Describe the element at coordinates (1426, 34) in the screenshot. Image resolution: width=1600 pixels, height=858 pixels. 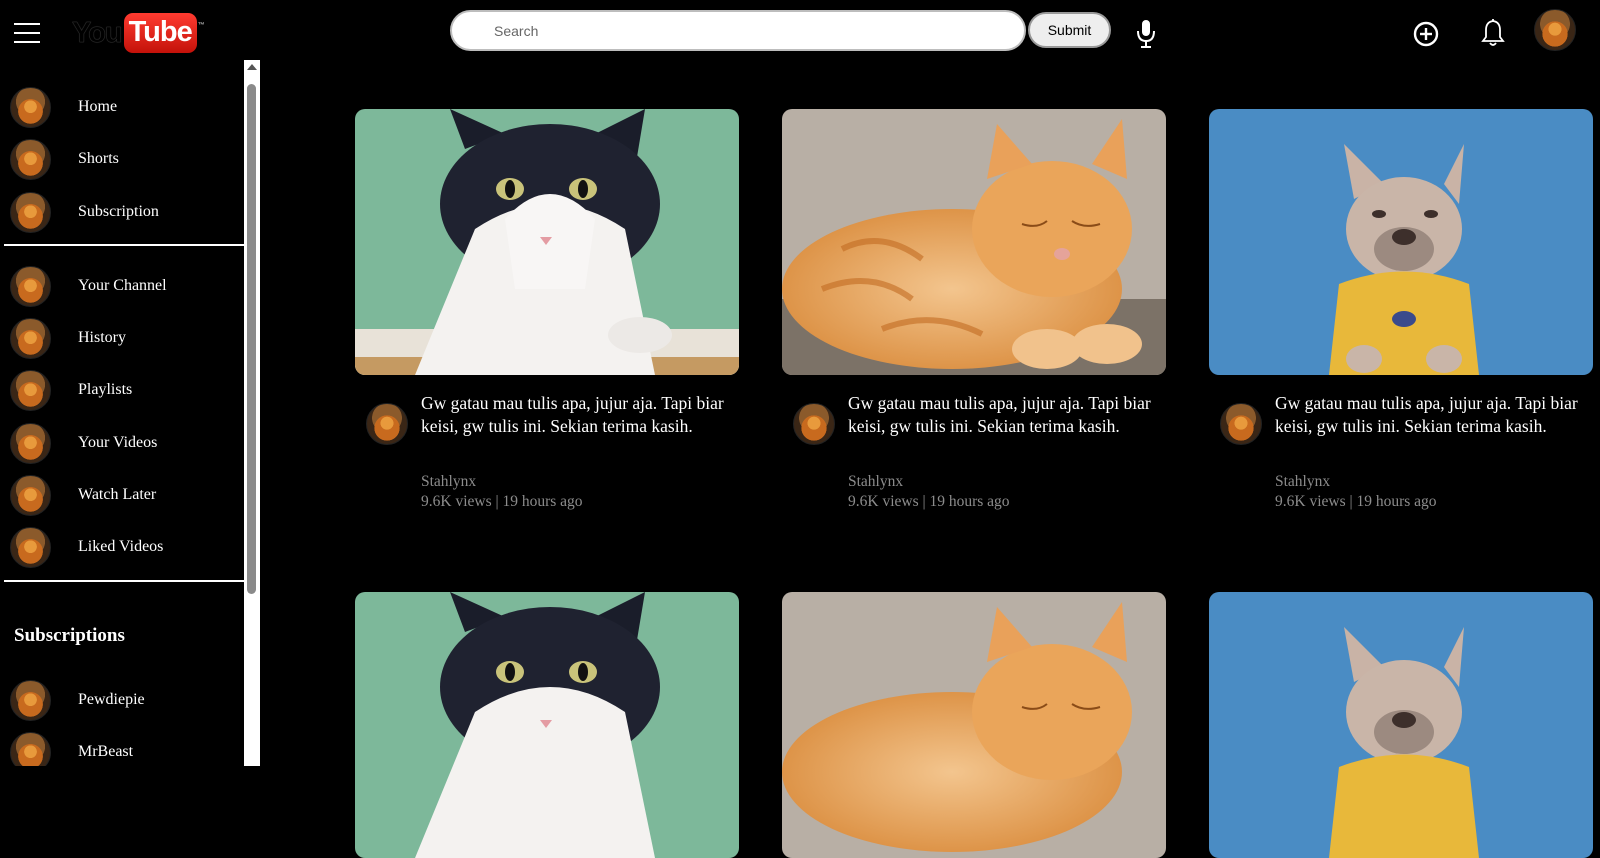
I see `plus-circle-icon` at that location.